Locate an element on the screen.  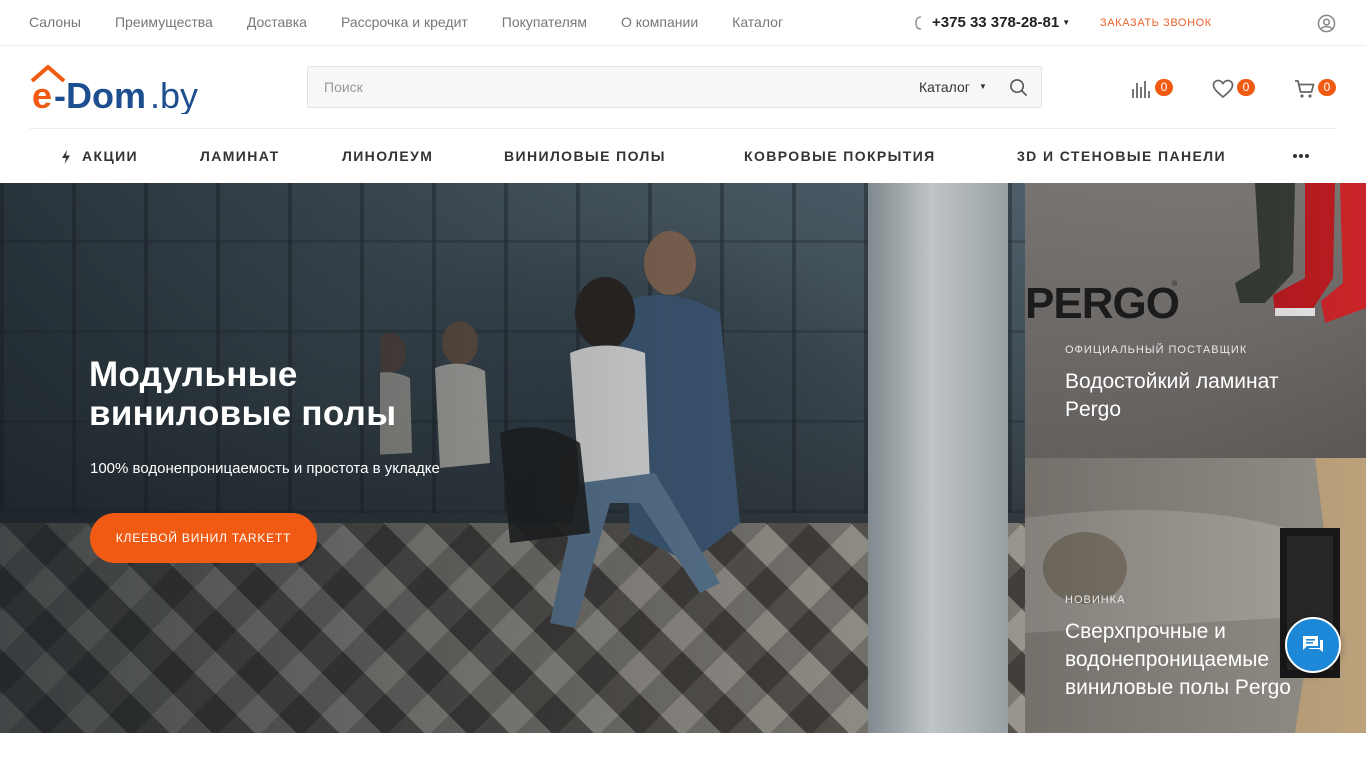
hero-cta-button: Клеевой винил Tarkett is located at coordinates (203, 538).